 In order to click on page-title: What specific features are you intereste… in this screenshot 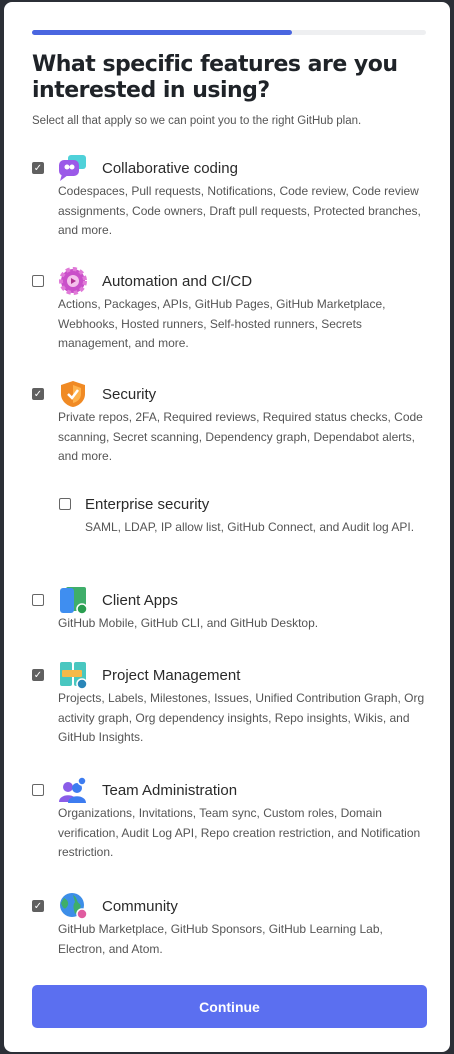, I will do `click(215, 77)`.